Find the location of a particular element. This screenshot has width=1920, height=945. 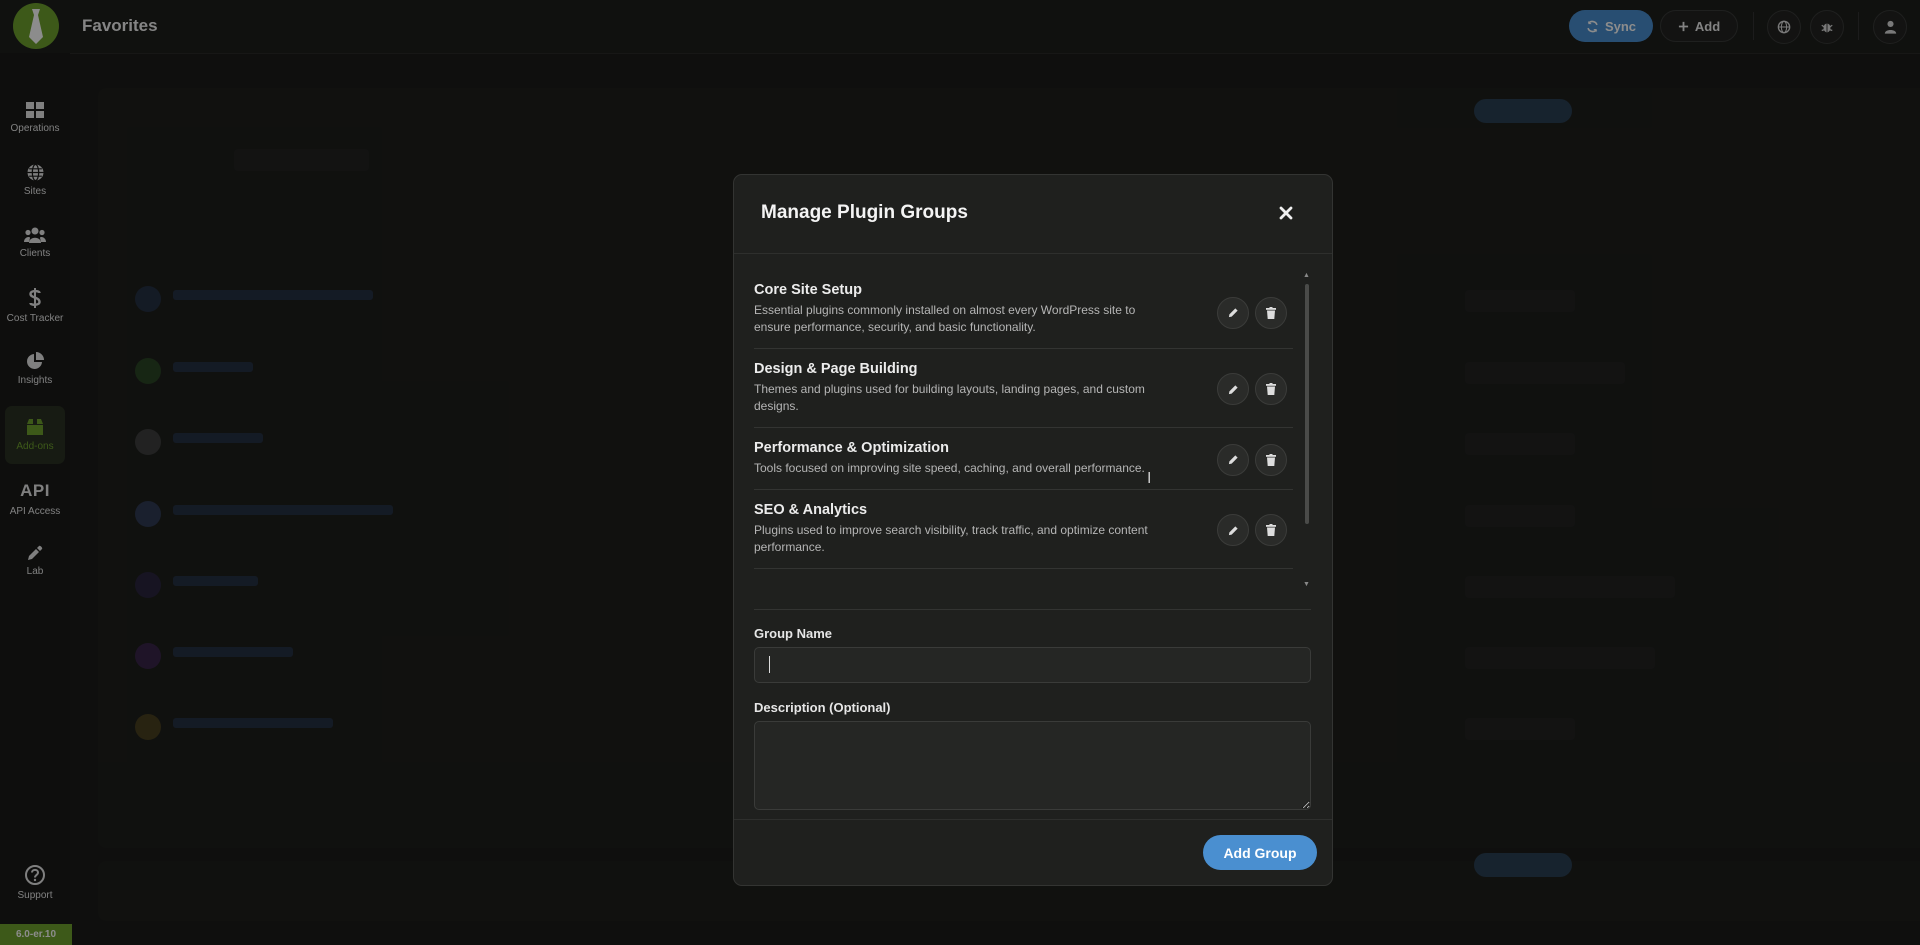

add-group-button: Add Group is located at coordinates (1260, 852).